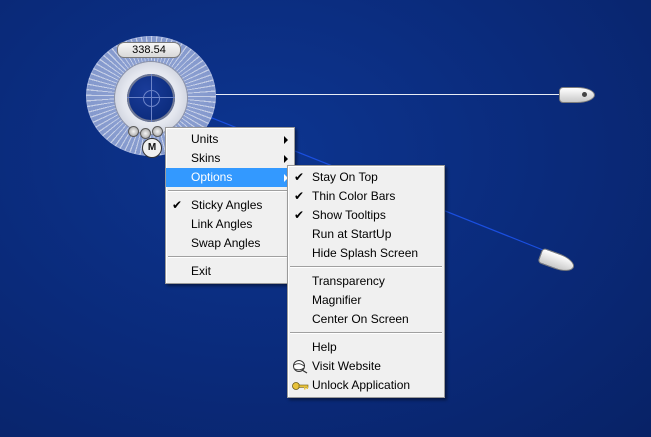 Image resolution: width=651 pixels, height=437 pixels. Describe the element at coordinates (206, 158) in the screenshot. I see `menu-item-label: Skins` at that location.